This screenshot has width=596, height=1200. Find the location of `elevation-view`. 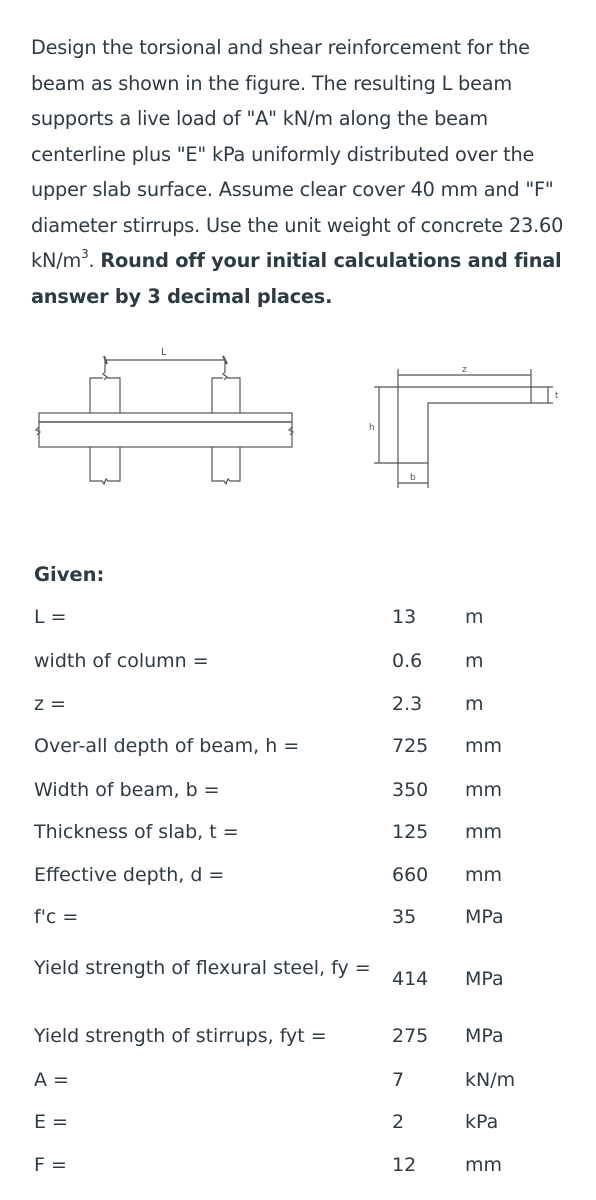

elevation-view is located at coordinates (164, 420).